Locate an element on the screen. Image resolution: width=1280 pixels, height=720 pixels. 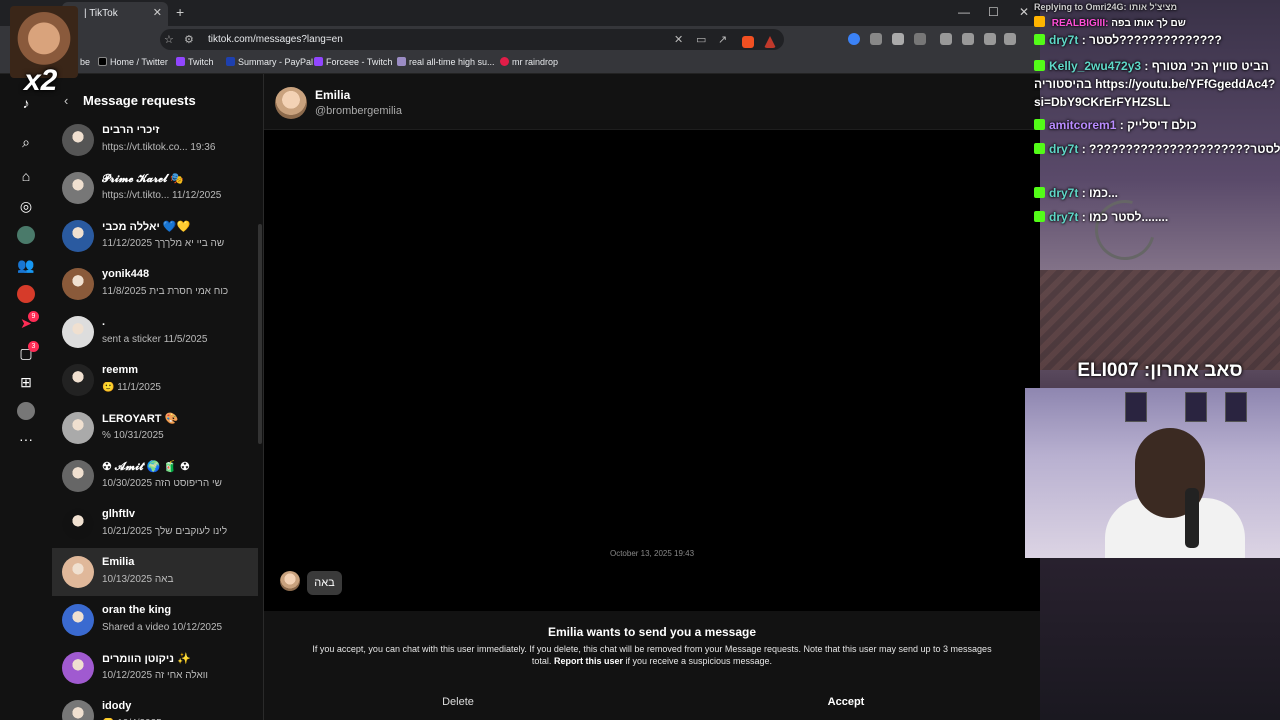
conversation-preview: וואלה אחי זה 10/12/2025 is located at coordinates (155, 675).